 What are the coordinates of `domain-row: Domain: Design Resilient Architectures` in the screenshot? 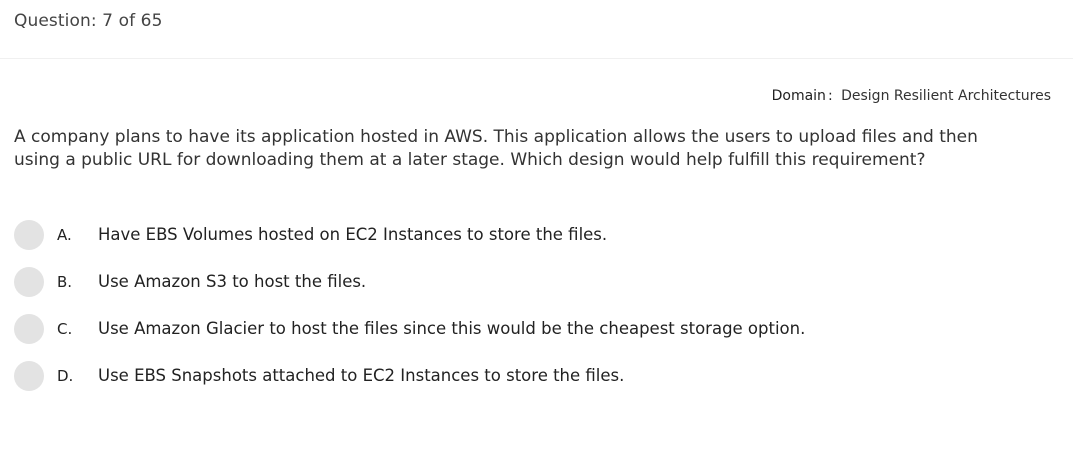 It's located at (911, 96).